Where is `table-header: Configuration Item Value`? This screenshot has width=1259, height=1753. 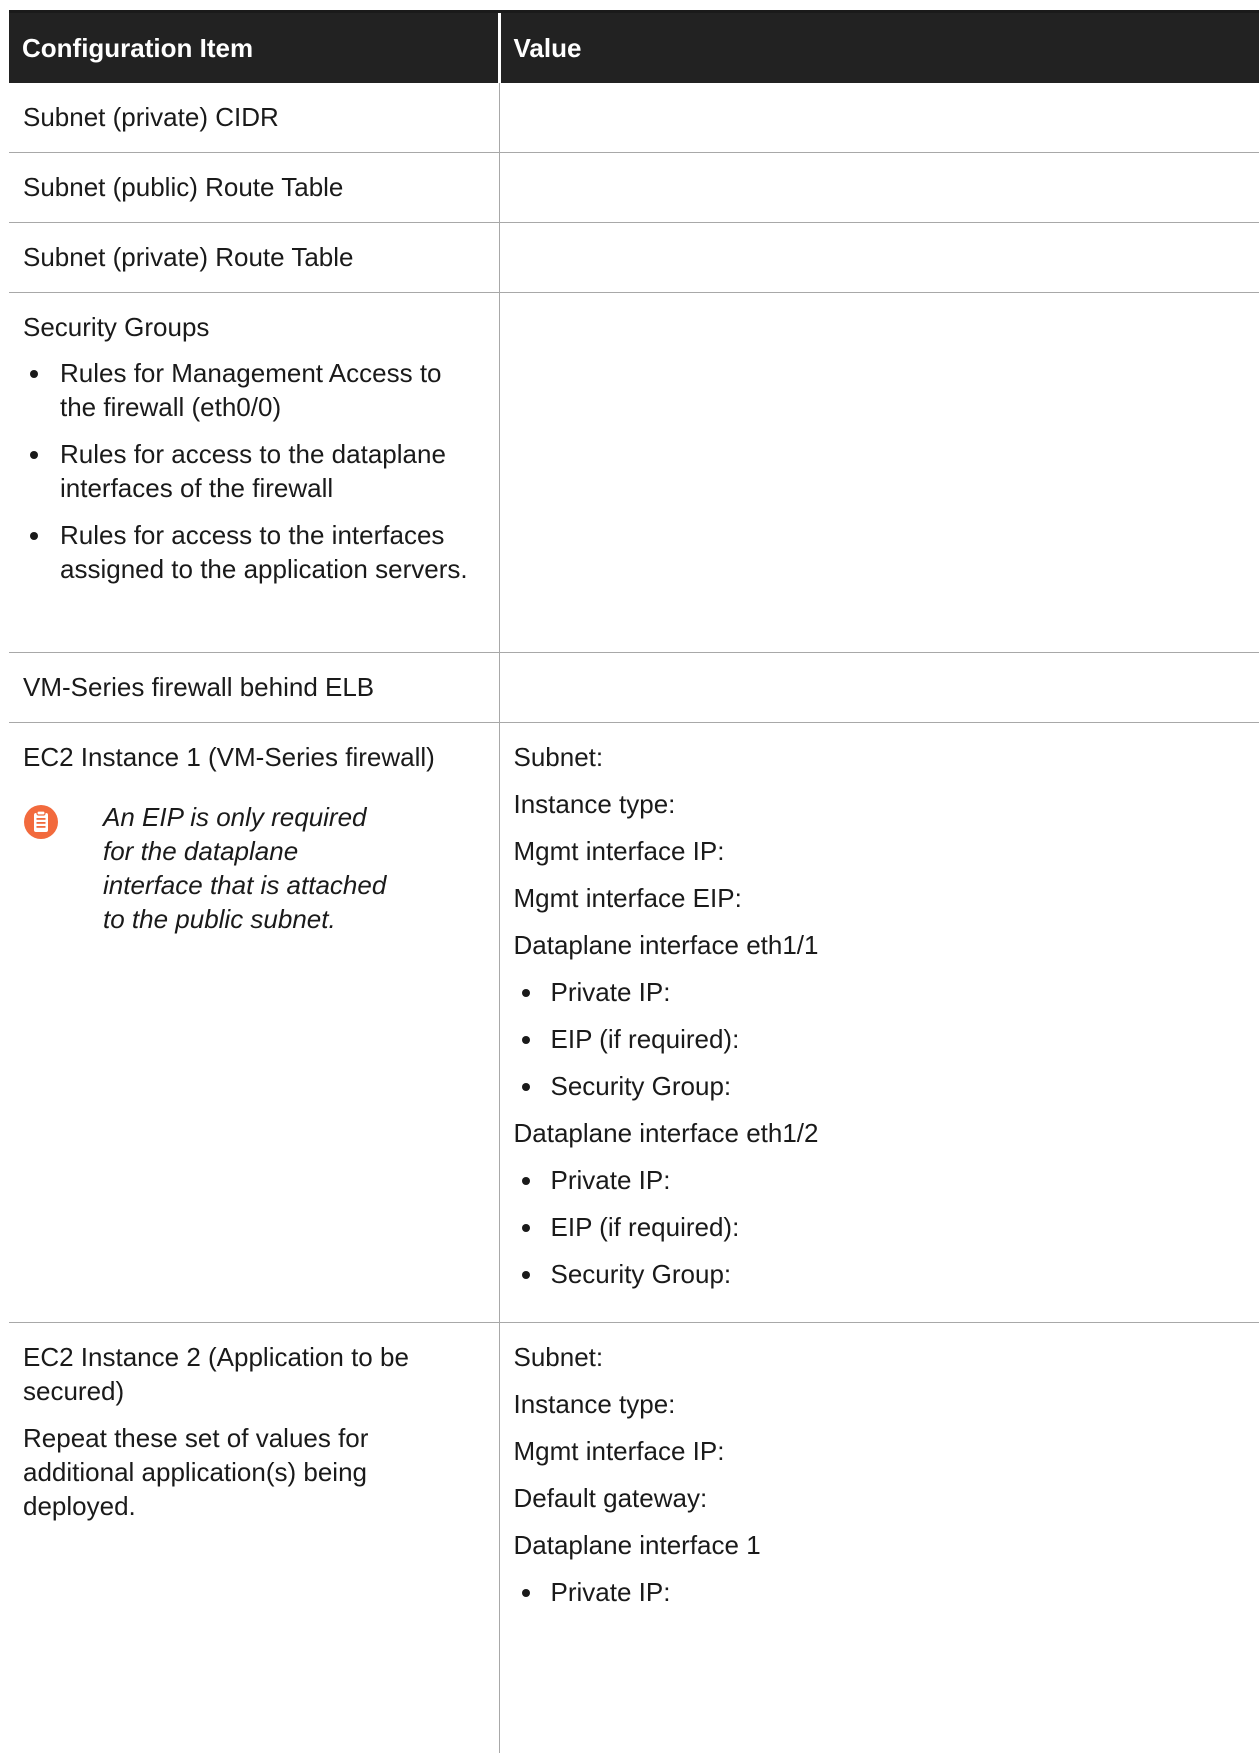
table-header: Configuration Item Value is located at coordinates (634, 48).